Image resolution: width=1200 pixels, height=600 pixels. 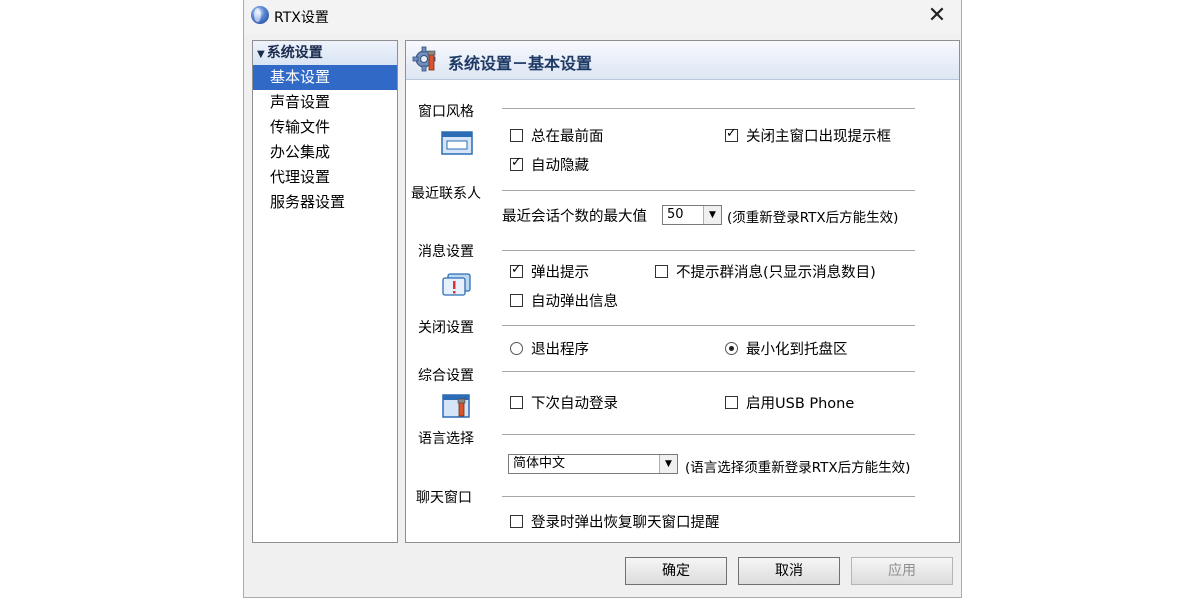 What do you see at coordinates (564, 402) in the screenshot?
I see `auto-login-checkbox: 下次自动登录` at bounding box center [564, 402].